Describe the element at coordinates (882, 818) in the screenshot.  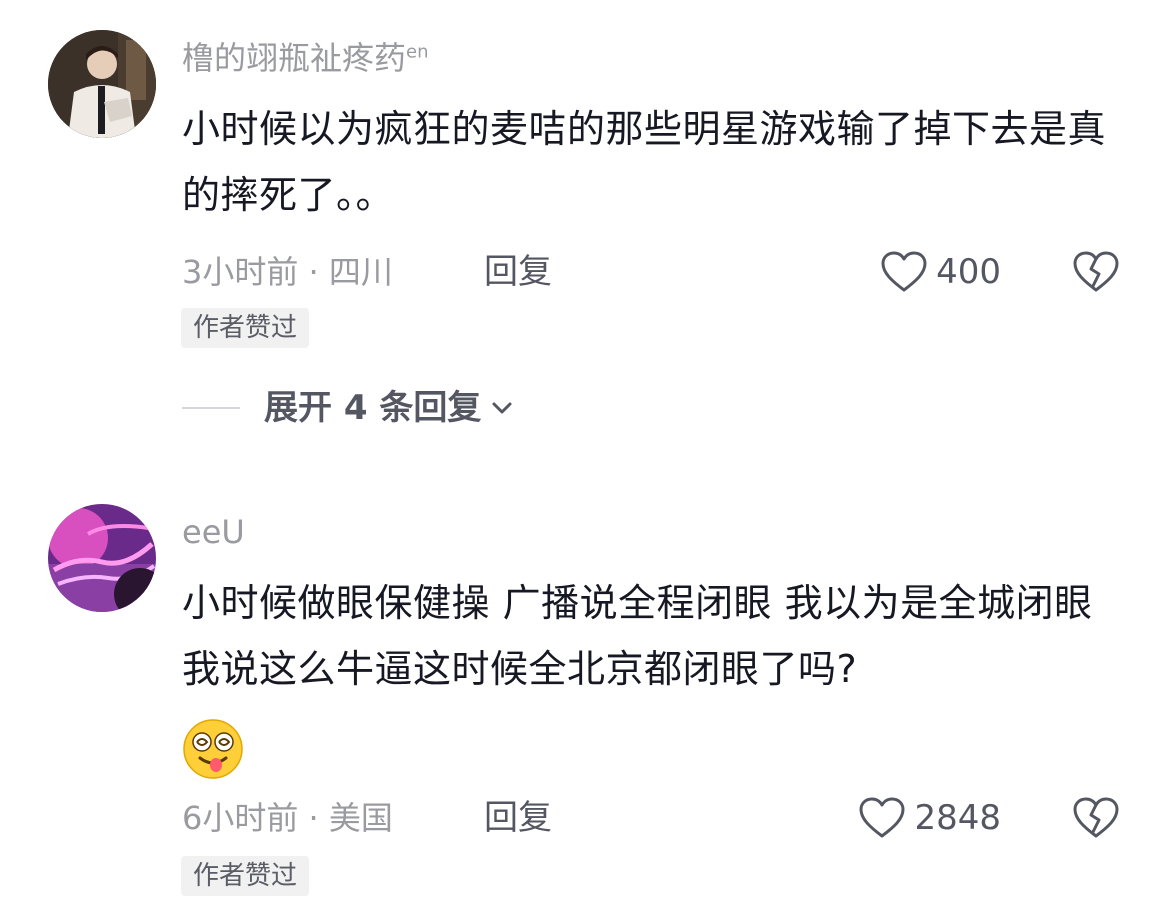
I see `heart-icon` at that location.